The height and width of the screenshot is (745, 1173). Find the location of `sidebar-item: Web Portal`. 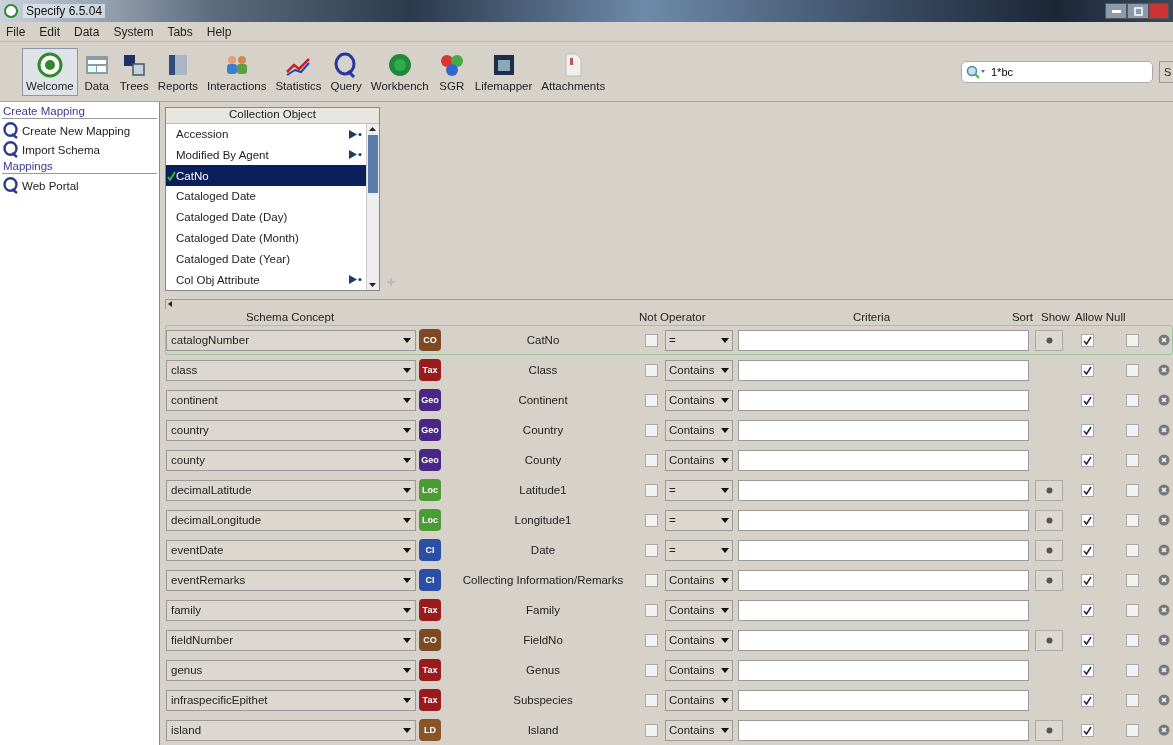

sidebar-item: Web Portal is located at coordinates (79, 185).